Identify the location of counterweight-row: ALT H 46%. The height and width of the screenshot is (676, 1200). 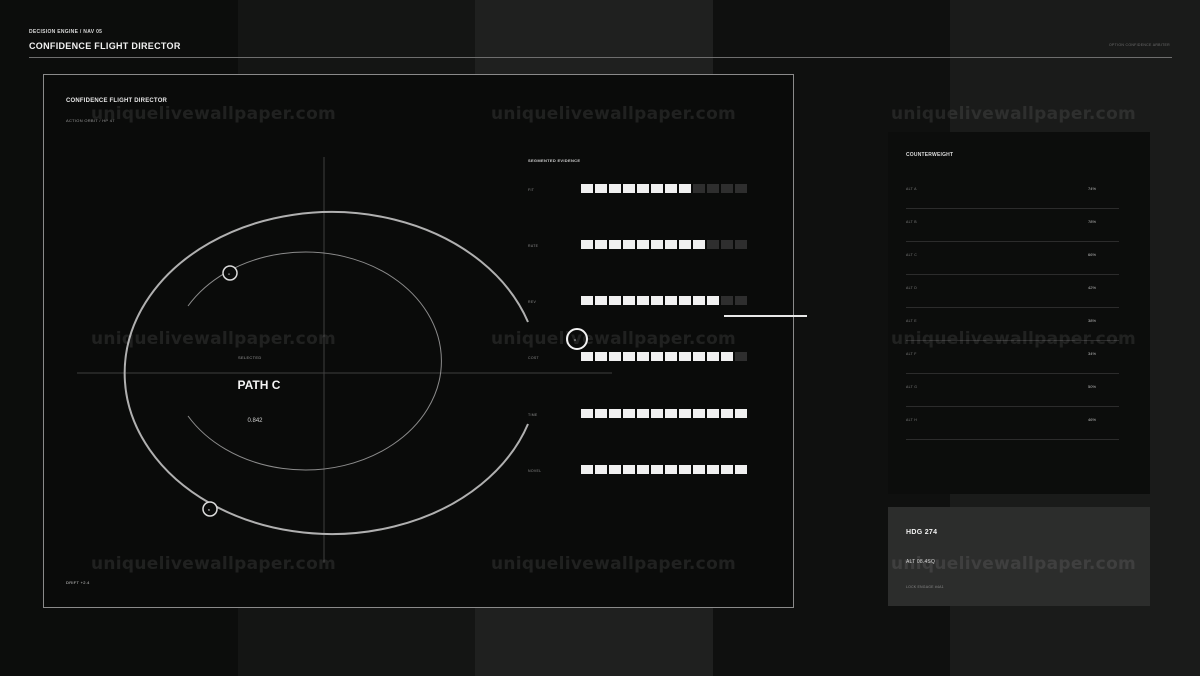
(1012, 423).